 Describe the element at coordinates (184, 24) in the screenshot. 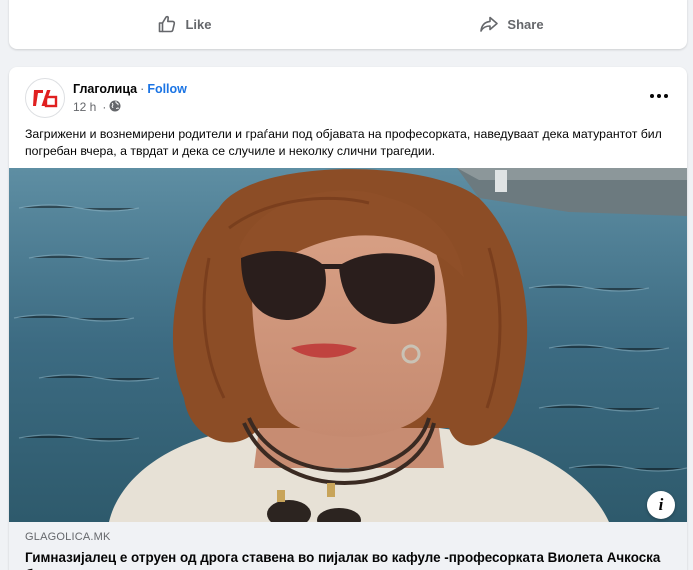

I see `like-button: Like` at that location.